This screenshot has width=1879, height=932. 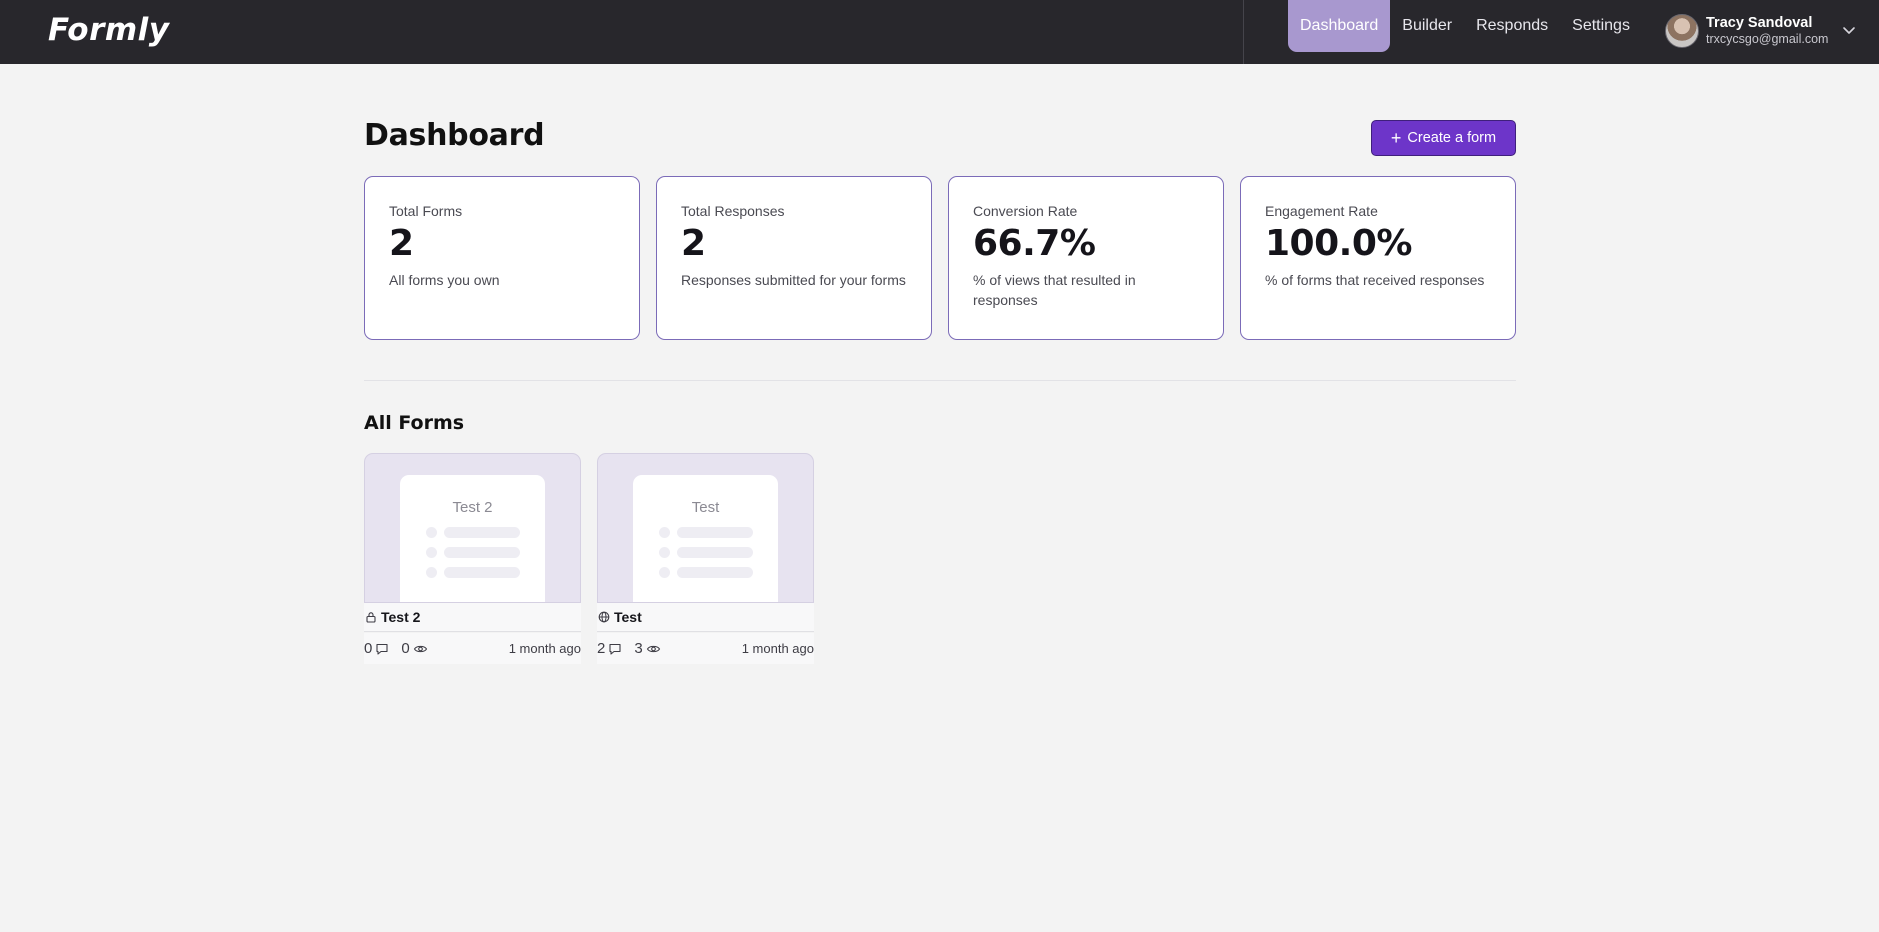 What do you see at coordinates (414, 423) in the screenshot?
I see `all-forms-title: All Forms` at bounding box center [414, 423].